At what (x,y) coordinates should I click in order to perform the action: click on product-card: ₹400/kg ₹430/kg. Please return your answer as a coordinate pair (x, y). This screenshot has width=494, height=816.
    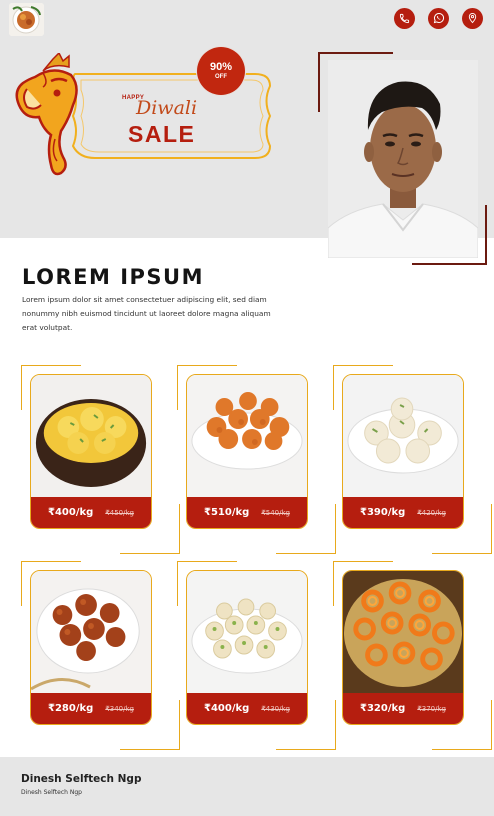
    Looking at the image, I should click on (256, 655).